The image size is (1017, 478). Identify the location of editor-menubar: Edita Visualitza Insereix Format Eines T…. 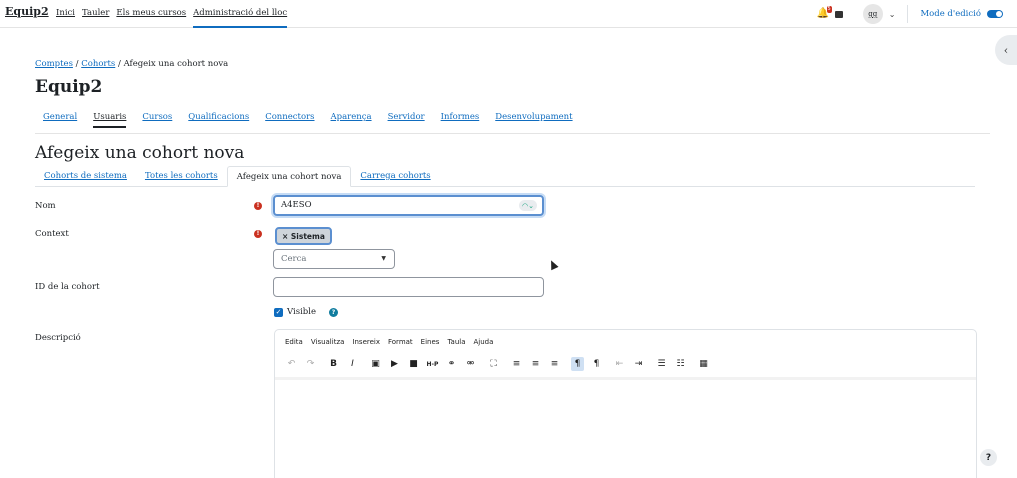
(389, 342).